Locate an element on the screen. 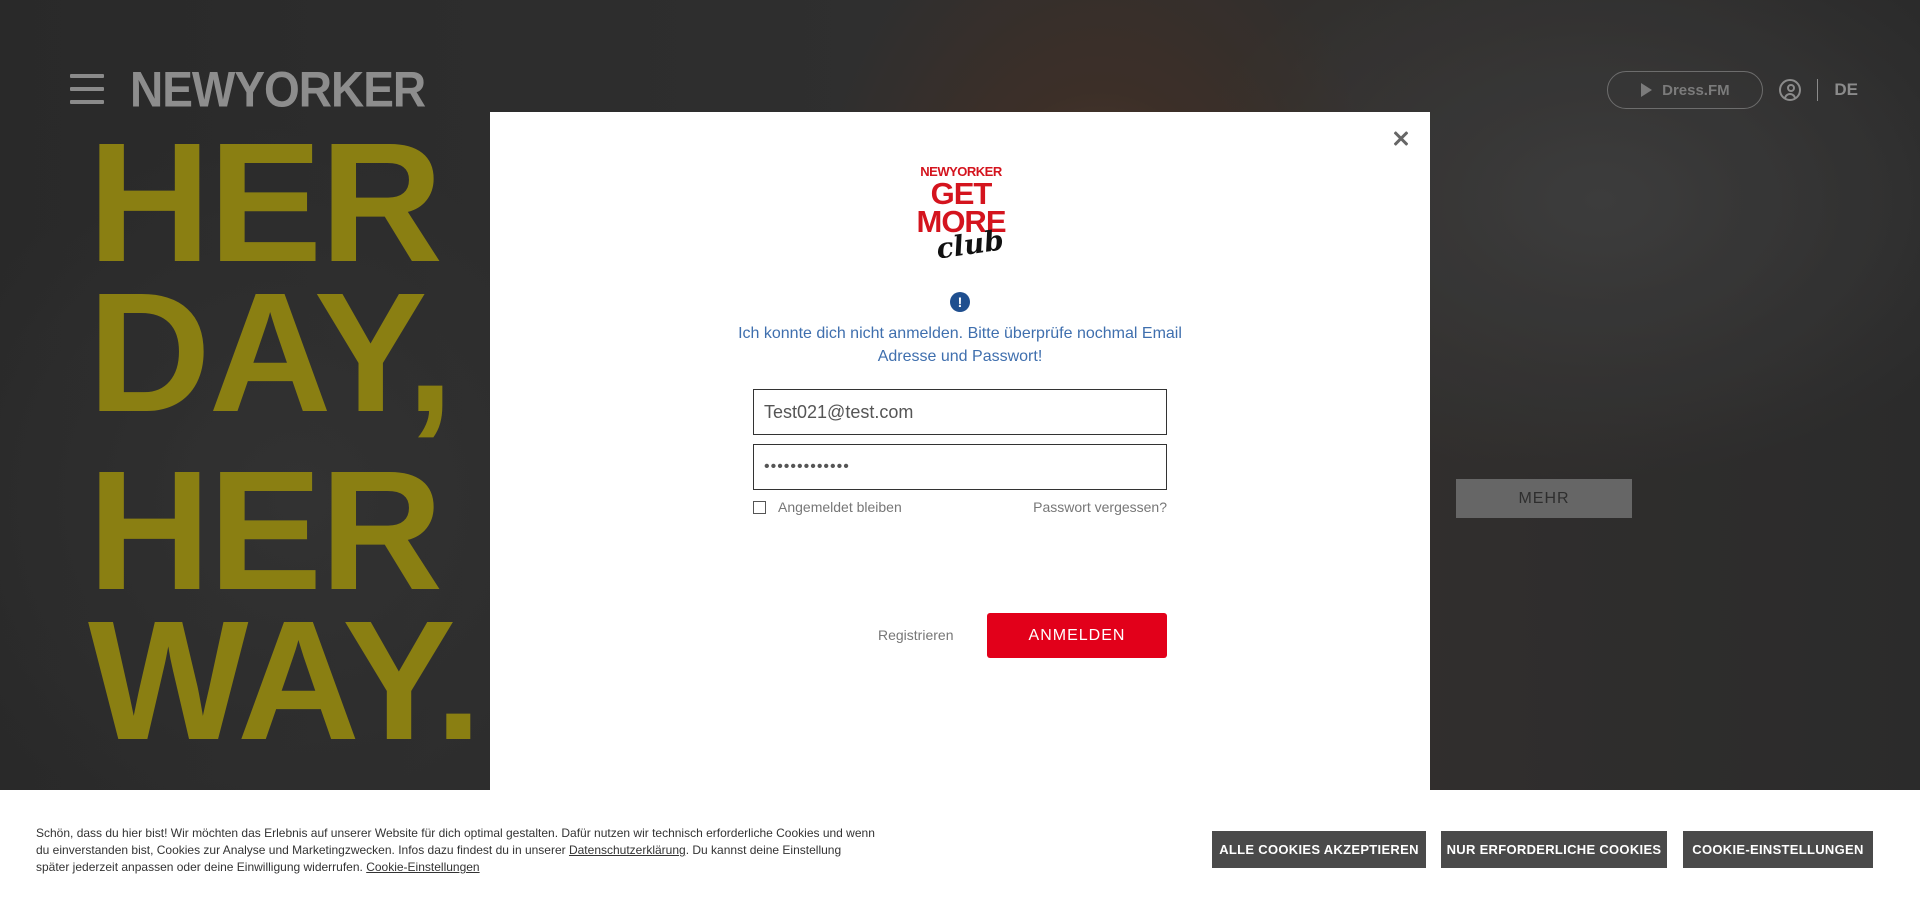 The height and width of the screenshot is (911, 1920). hero-line-2: DAY, is located at coordinates (271, 353).